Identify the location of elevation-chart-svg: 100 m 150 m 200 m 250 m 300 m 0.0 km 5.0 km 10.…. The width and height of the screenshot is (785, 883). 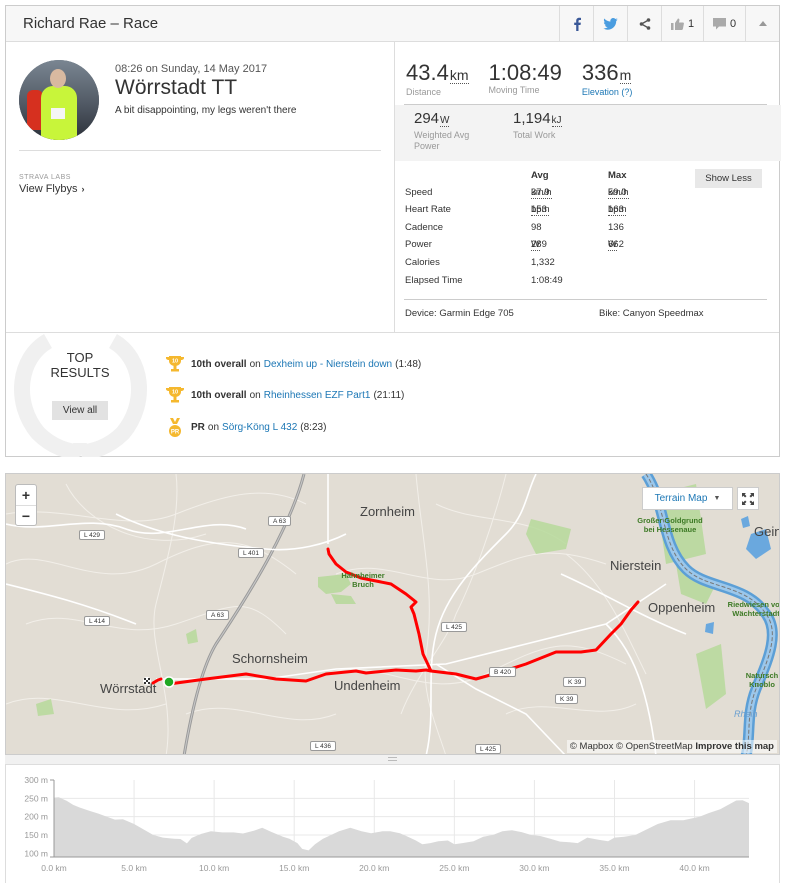
(386, 824).